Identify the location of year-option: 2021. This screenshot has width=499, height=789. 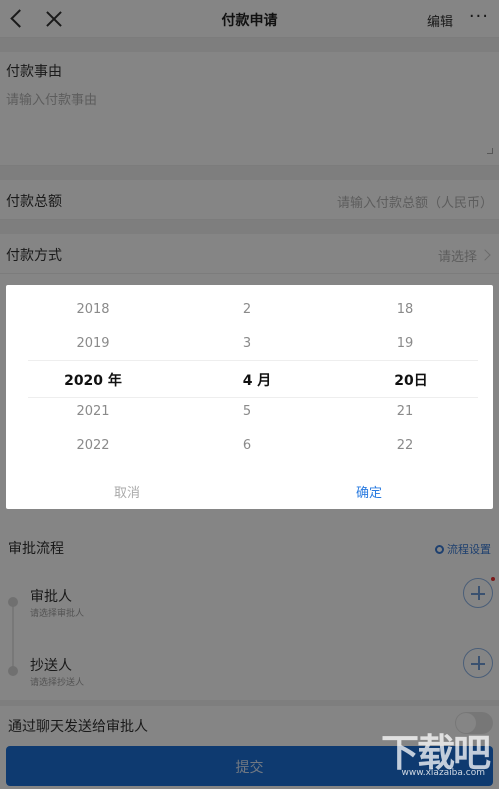
(93, 411).